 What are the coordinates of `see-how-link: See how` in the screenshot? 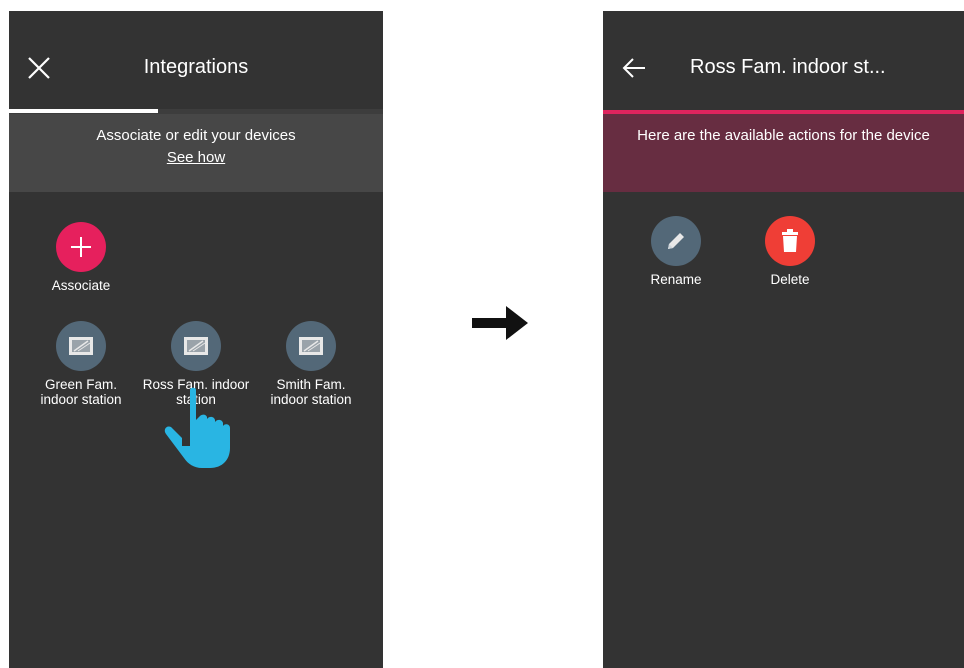 It's located at (196, 157).